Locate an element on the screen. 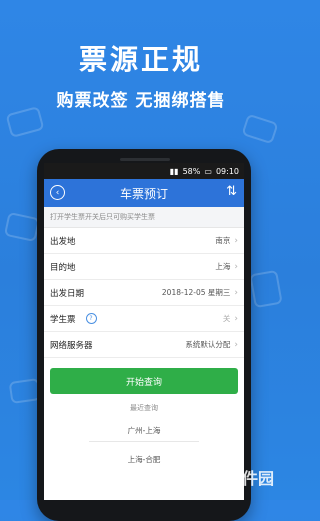 The height and width of the screenshot is (521, 320). watermark: ⏻ 当下软件园 is located at coordinates (218, 477).